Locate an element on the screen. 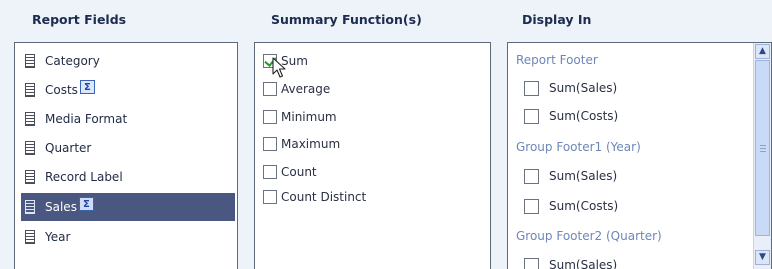  summary-option-minimum: Minimum is located at coordinates (300, 117).